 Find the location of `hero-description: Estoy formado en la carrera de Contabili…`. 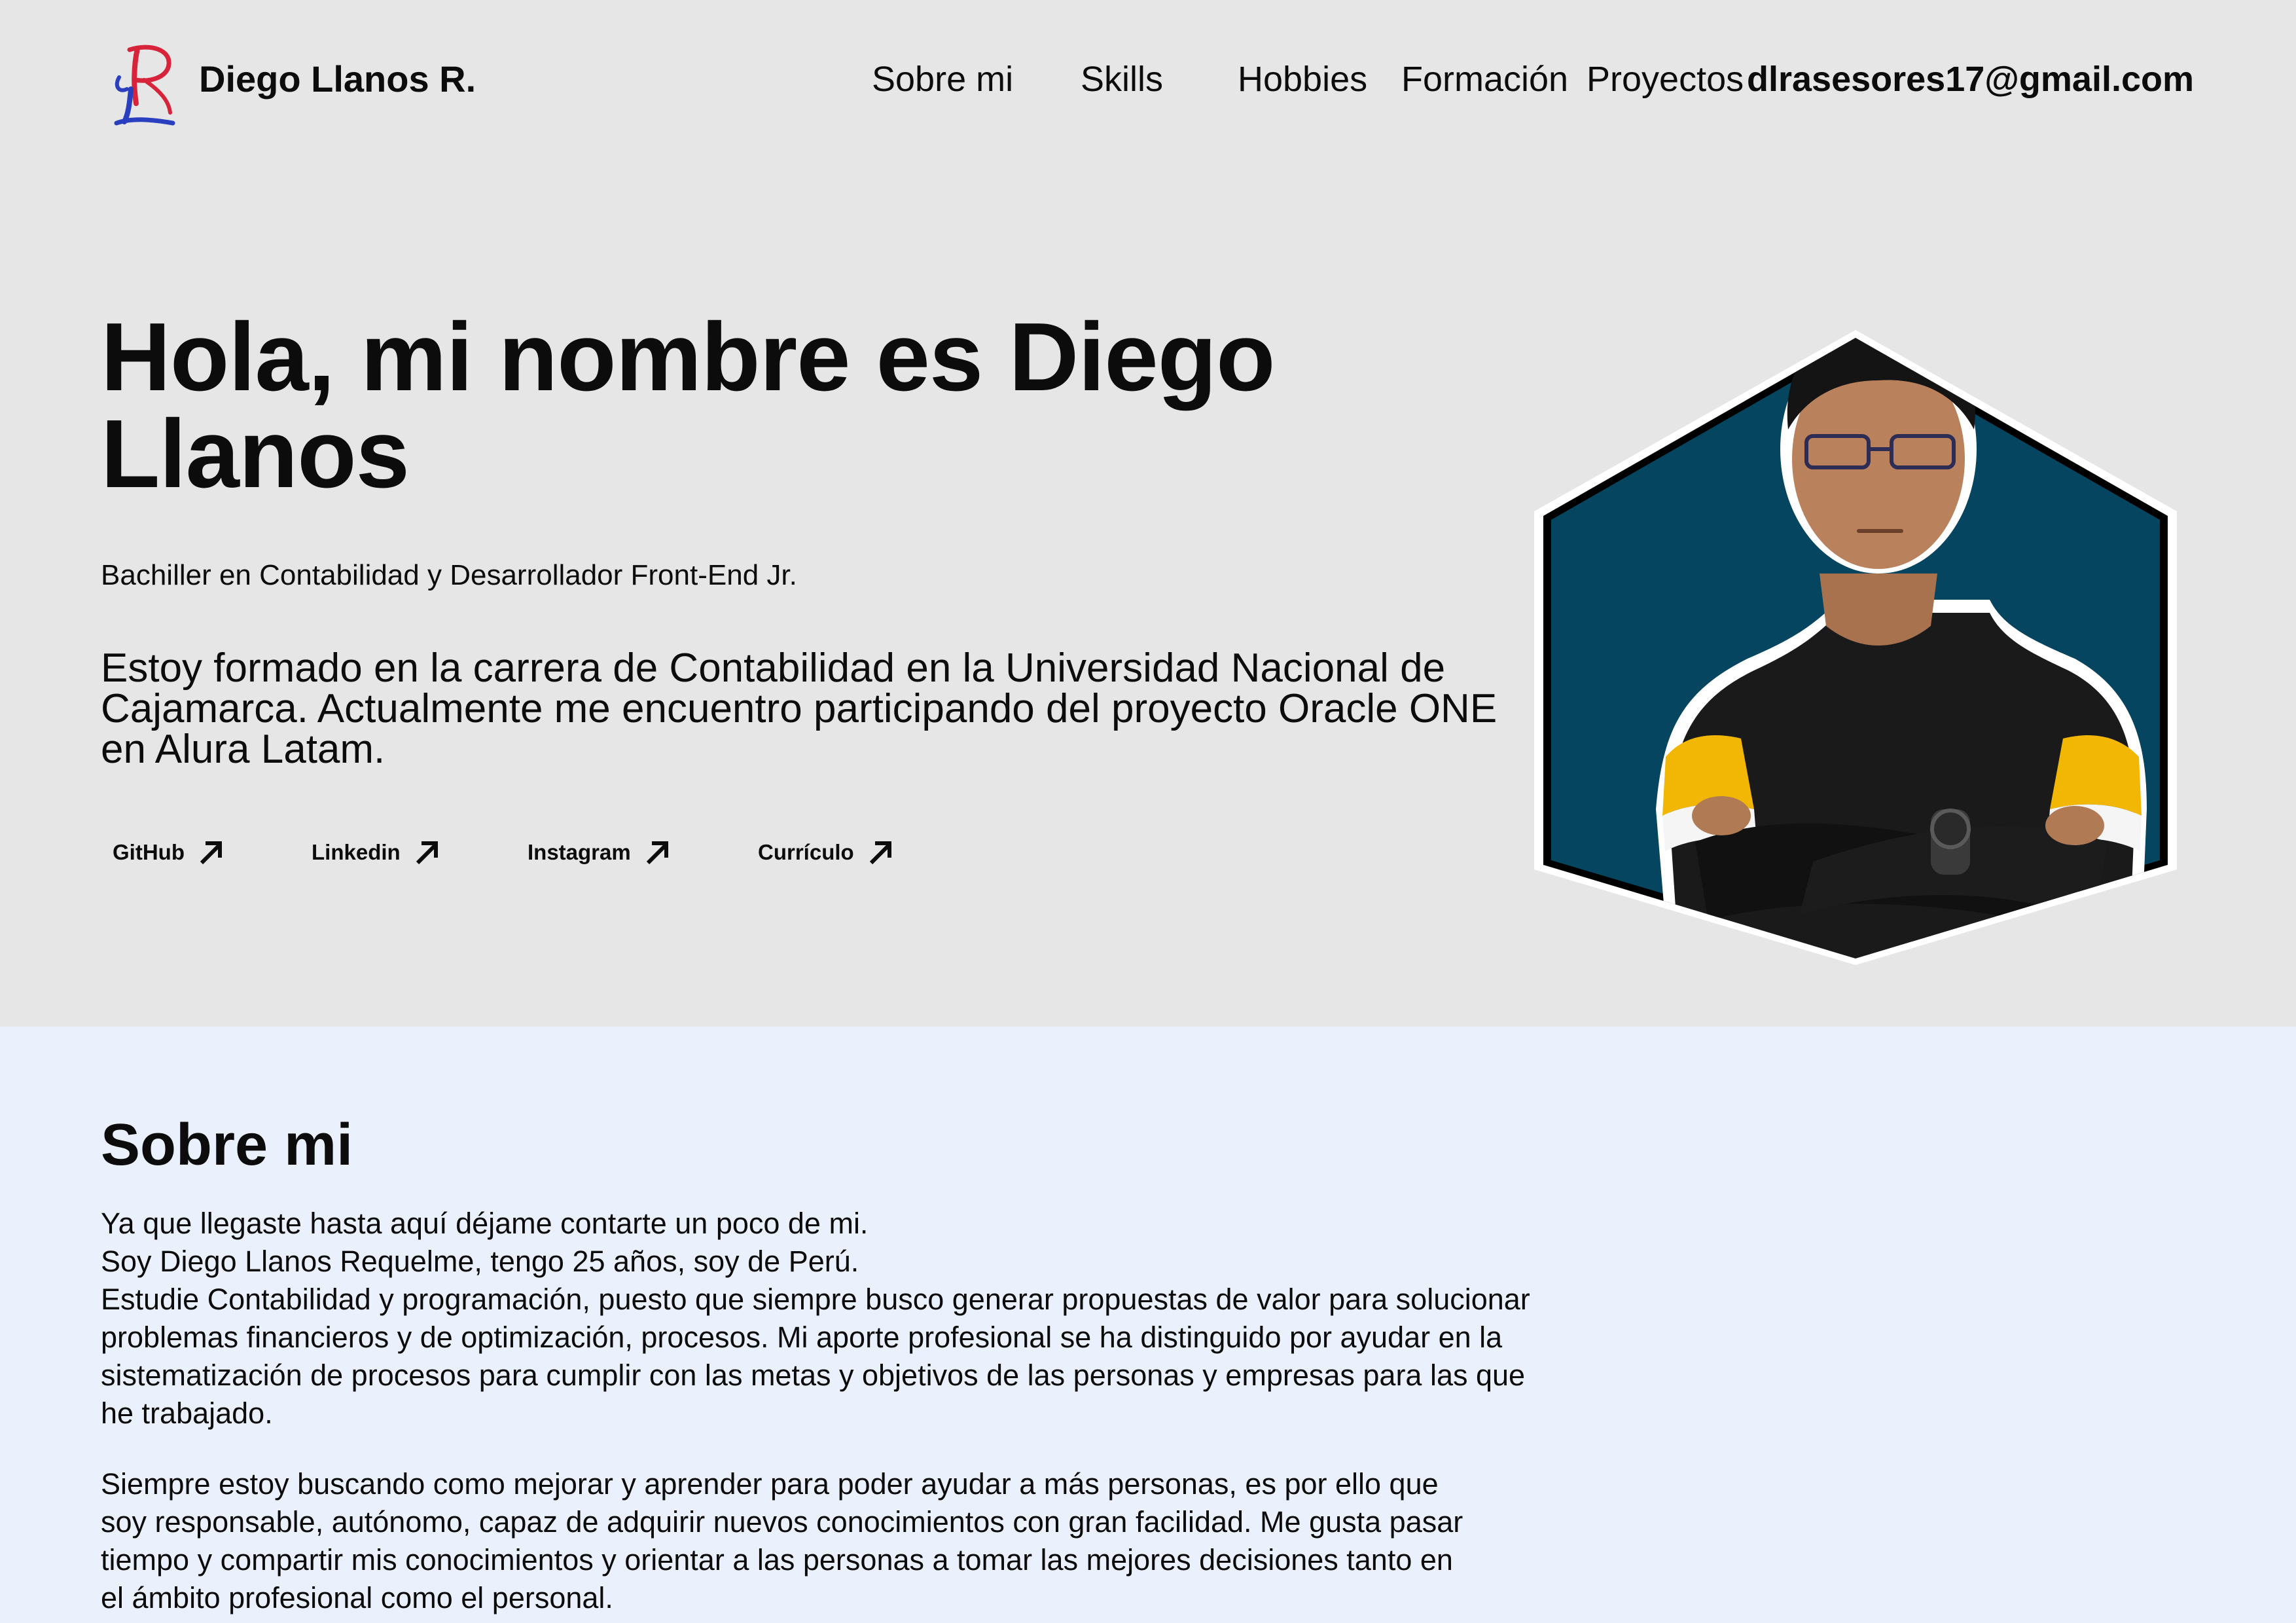

hero-description: Estoy formado en la carrera de Contabili… is located at coordinates (799, 709).